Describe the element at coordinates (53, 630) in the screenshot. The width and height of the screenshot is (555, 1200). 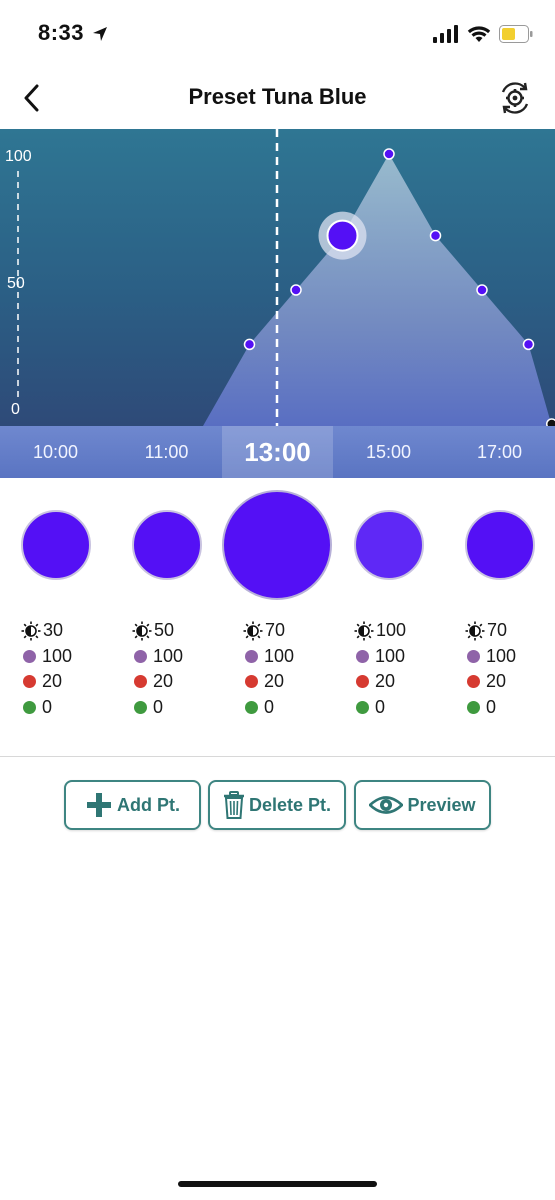
I see `brightness-value: 30` at that location.